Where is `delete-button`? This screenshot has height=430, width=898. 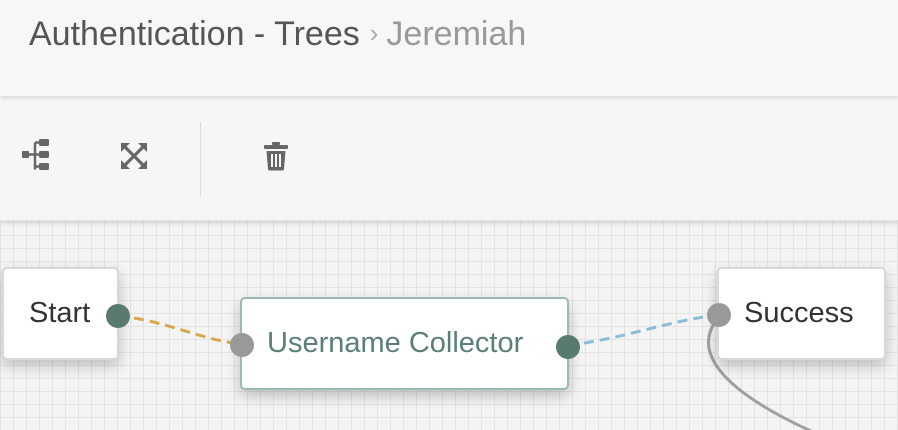
delete-button is located at coordinates (276, 156).